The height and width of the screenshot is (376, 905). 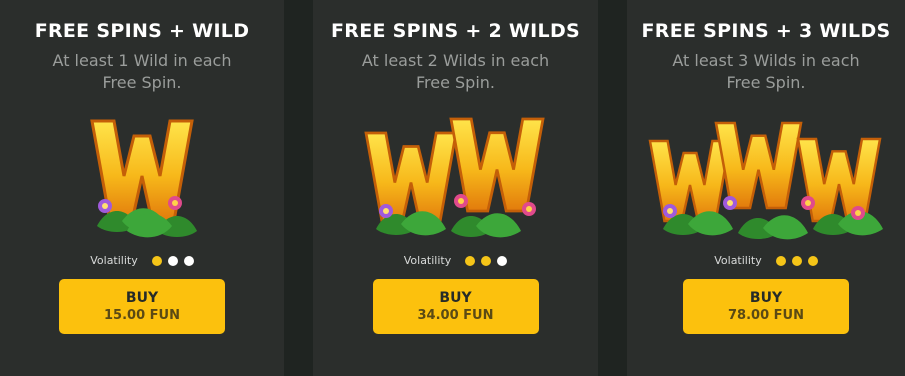 I want to click on wild-w-icon, so click(x=142, y=176).